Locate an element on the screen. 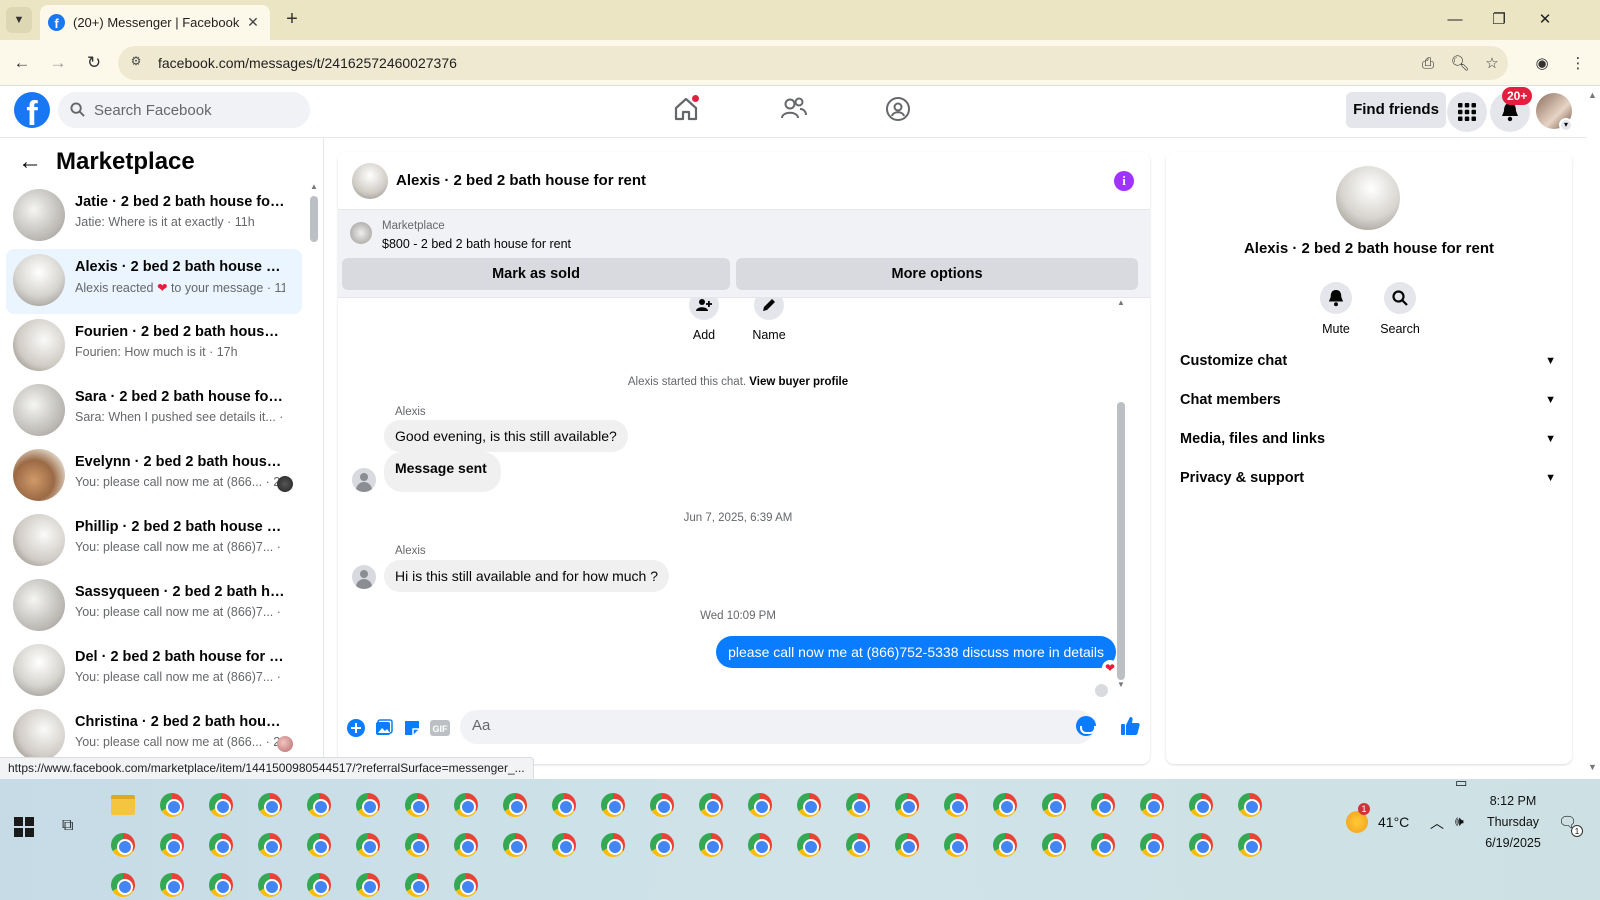  profile-icon: ◉ is located at coordinates (1542, 64).